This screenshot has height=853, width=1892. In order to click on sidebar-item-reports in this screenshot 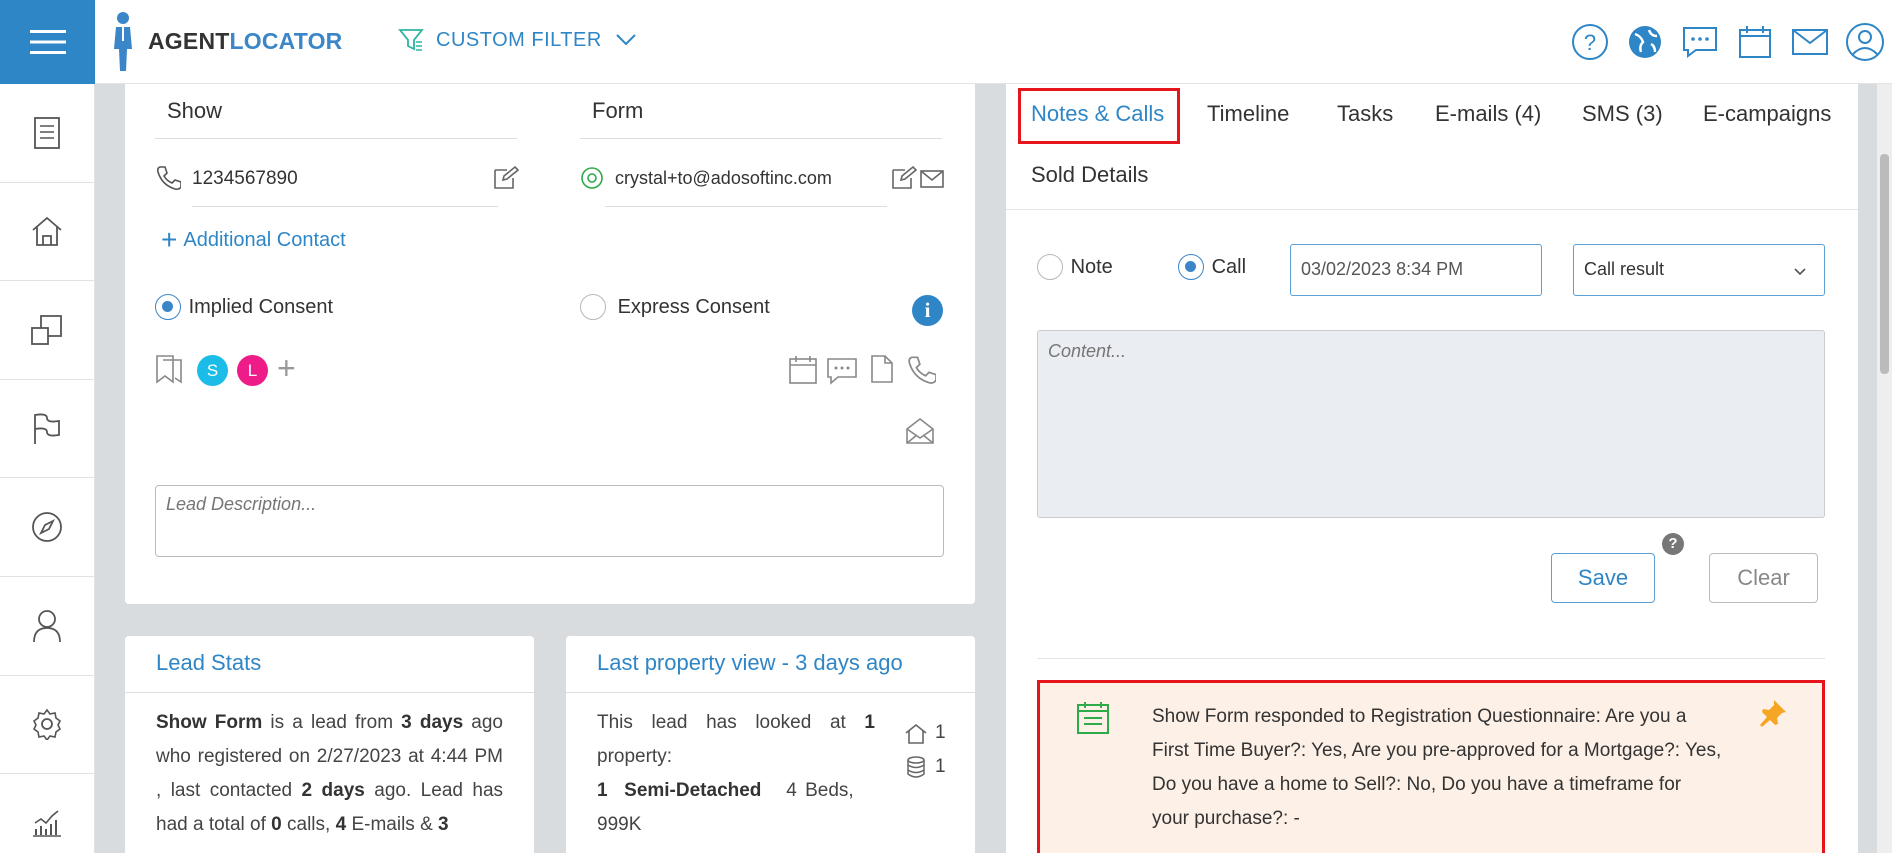, I will do `click(47, 813)`.